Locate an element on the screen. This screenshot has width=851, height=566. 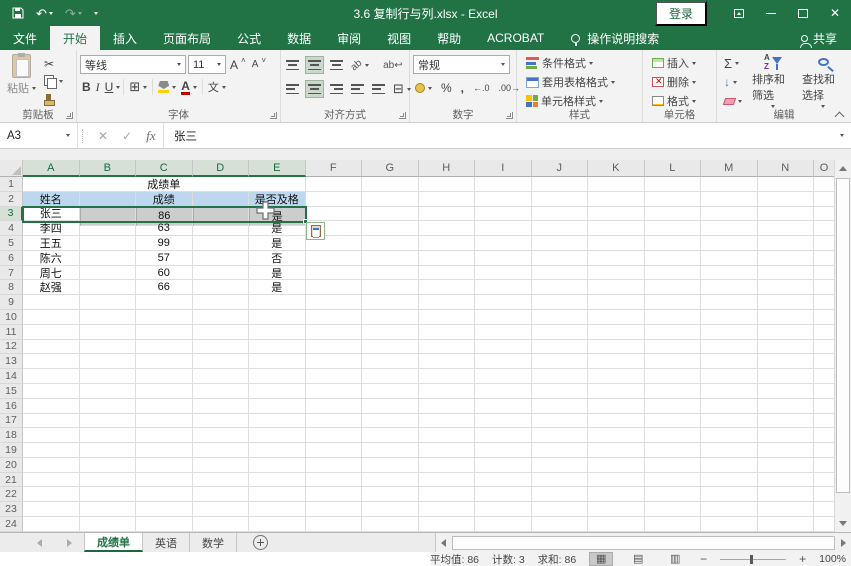
cell-L12 is located at coordinates (672, 347).